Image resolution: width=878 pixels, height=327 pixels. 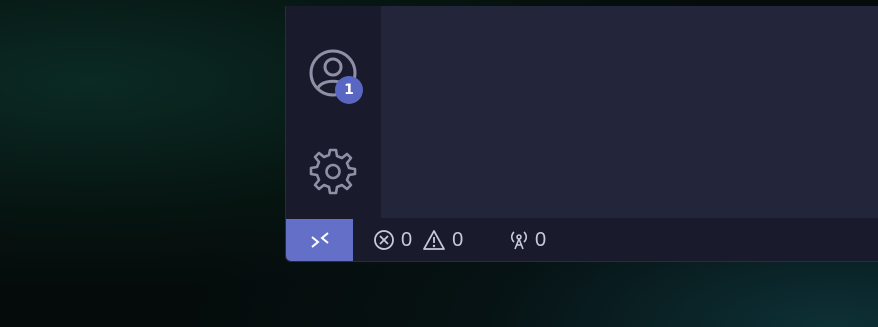 What do you see at coordinates (458, 239) in the screenshot?
I see `warning-count: 0` at bounding box center [458, 239].